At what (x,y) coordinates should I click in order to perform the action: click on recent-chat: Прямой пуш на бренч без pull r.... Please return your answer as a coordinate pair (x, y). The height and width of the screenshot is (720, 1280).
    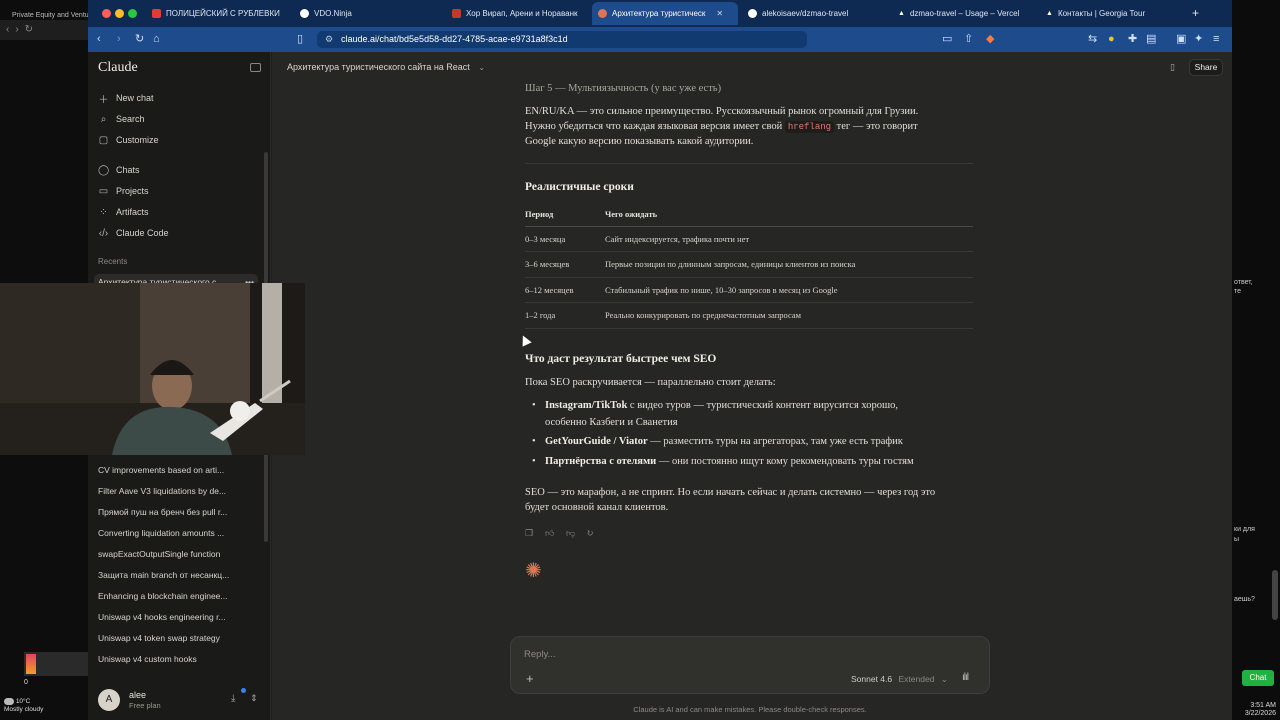
    Looking at the image, I should click on (173, 512).